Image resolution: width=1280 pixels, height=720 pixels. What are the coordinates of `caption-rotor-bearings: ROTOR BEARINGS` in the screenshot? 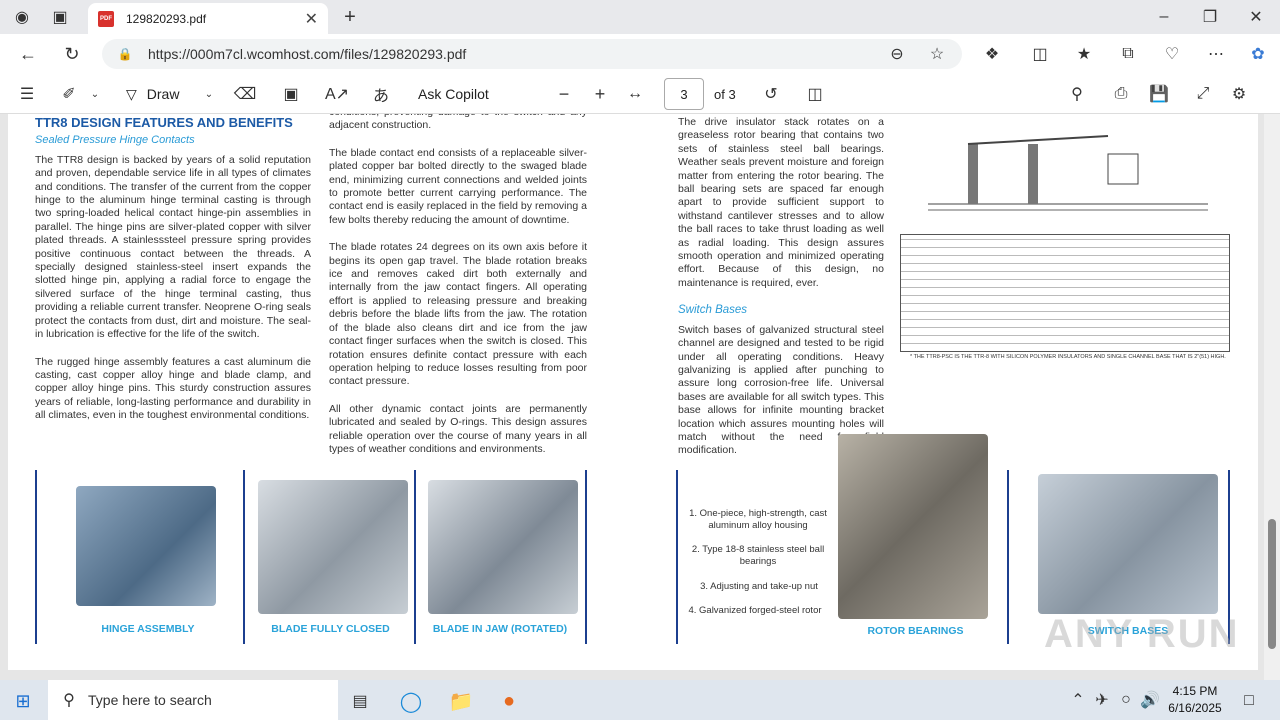 It's located at (915, 631).